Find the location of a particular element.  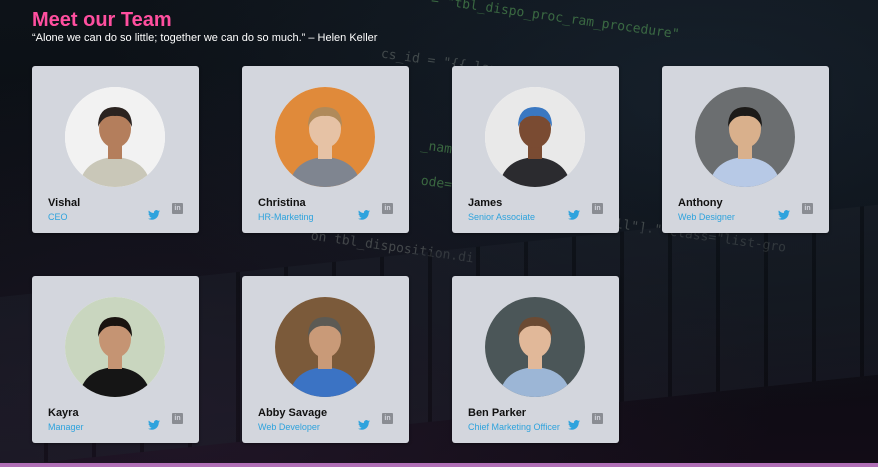

member-role: HR-Marketing is located at coordinates (286, 217).